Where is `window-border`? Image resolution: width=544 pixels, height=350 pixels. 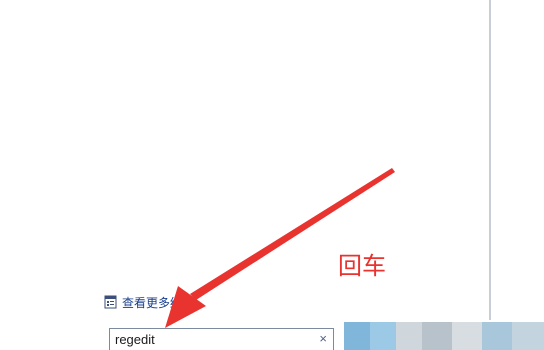
window-border is located at coordinates (490, 160).